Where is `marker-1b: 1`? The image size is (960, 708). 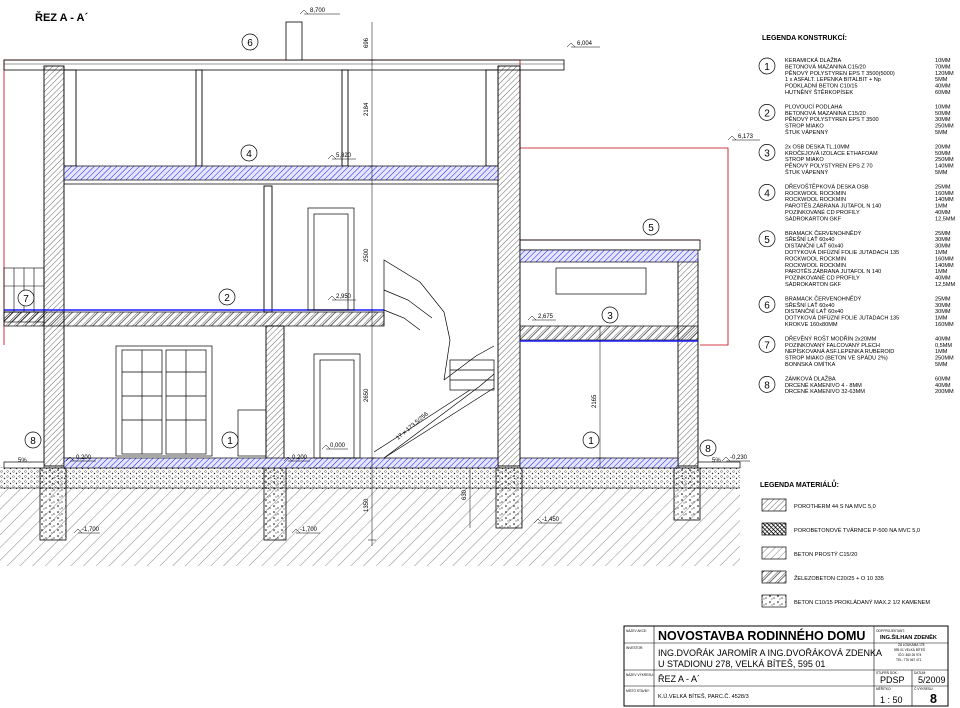 marker-1b: 1 is located at coordinates (591, 440).